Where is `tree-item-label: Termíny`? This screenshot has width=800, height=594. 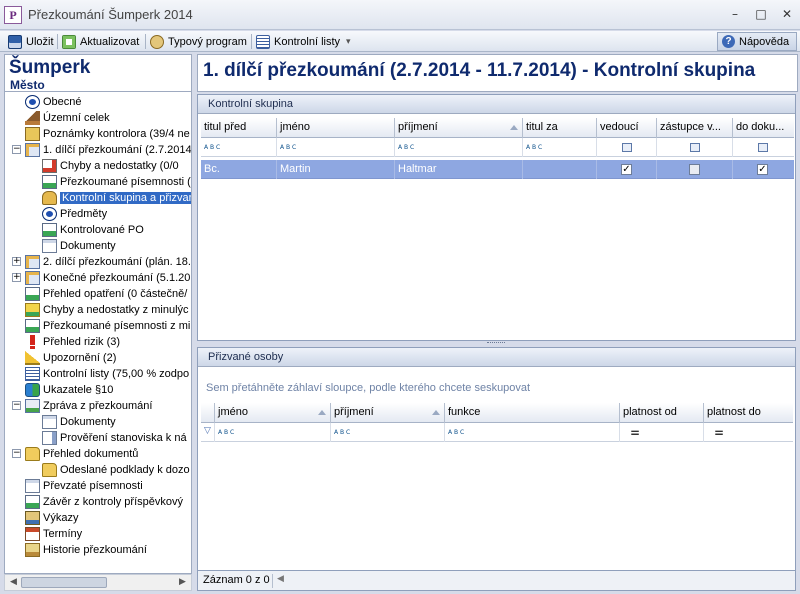
tree-item-label: Termíny is located at coordinates (63, 534).